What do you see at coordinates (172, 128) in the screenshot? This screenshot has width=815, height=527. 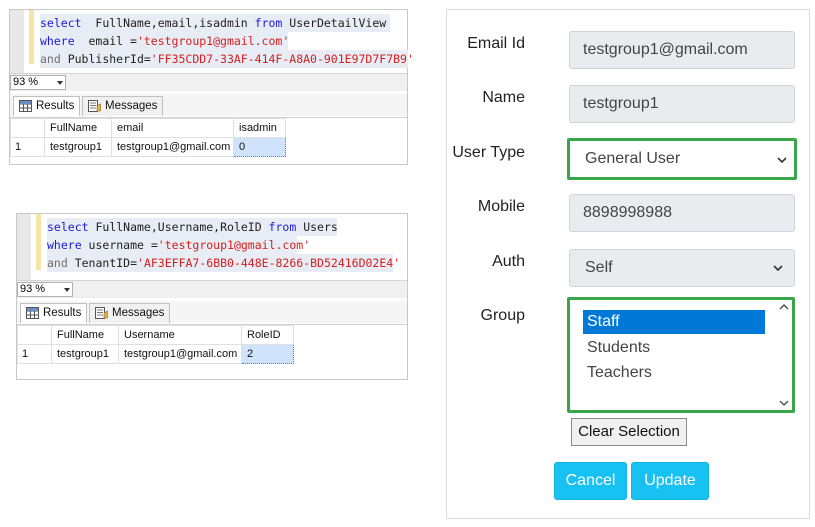 I see `column-header: email` at bounding box center [172, 128].